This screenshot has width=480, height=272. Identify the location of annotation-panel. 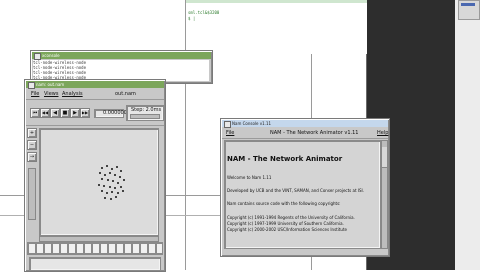
(95, 264).